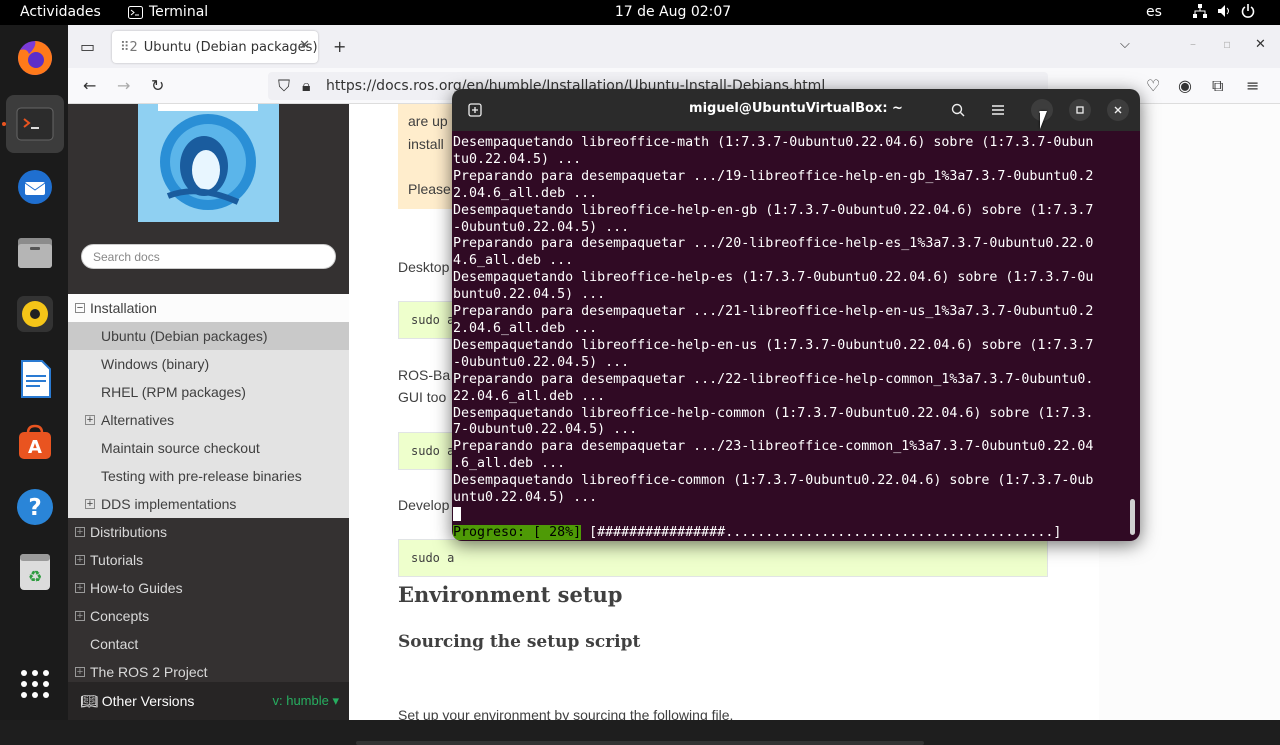 The image size is (1280, 745). I want to click on sidebar-item-label: Ubuntu (Debian packages), so click(184, 336).